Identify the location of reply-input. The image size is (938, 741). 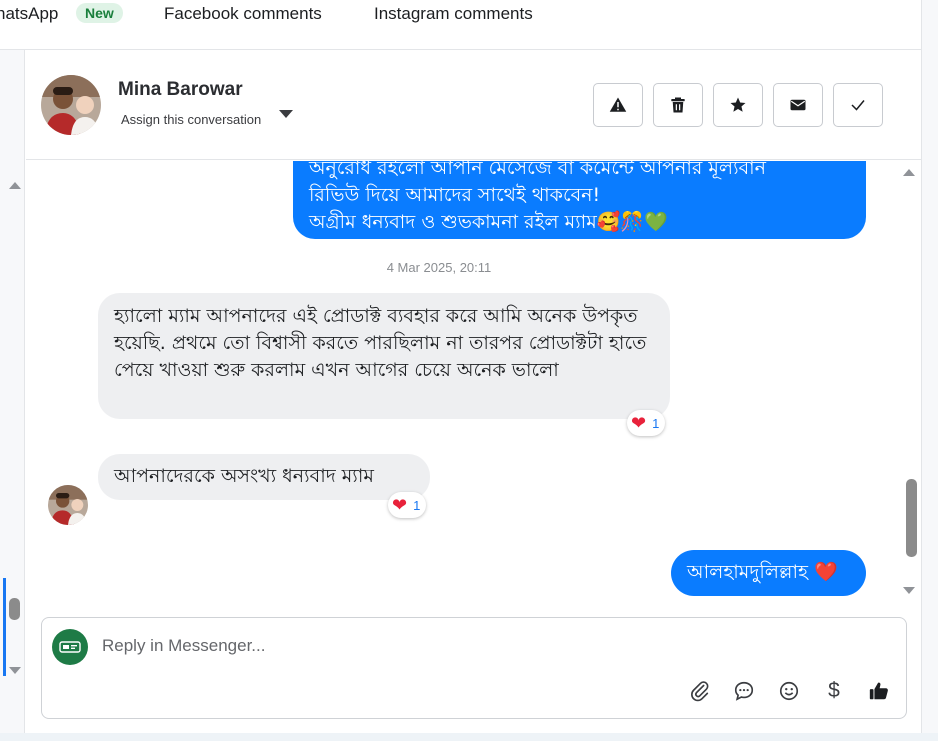
(452, 646).